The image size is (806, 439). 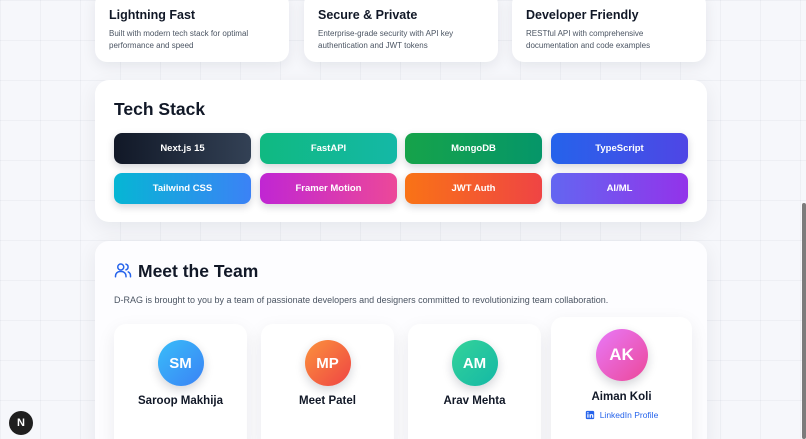 I want to click on team-card-aiman: AK Aiman Koli LinkedIn Profile, so click(x=621, y=378).